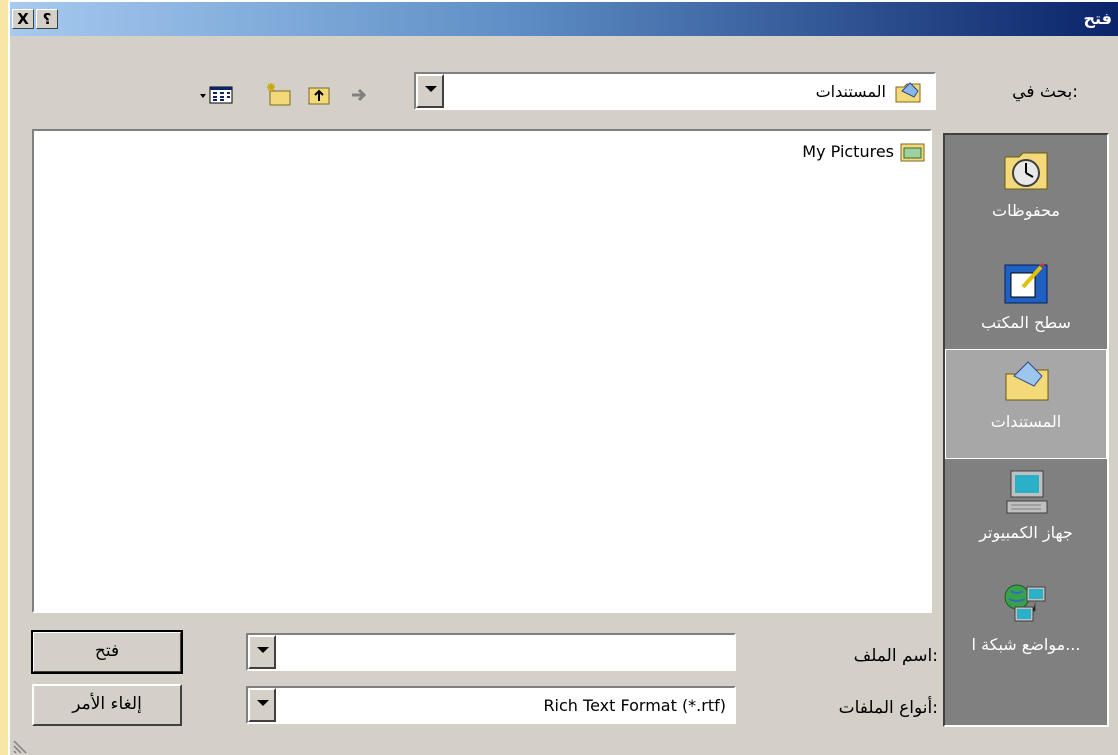  I want to click on look-in-combo: المستندات, so click(675, 91).